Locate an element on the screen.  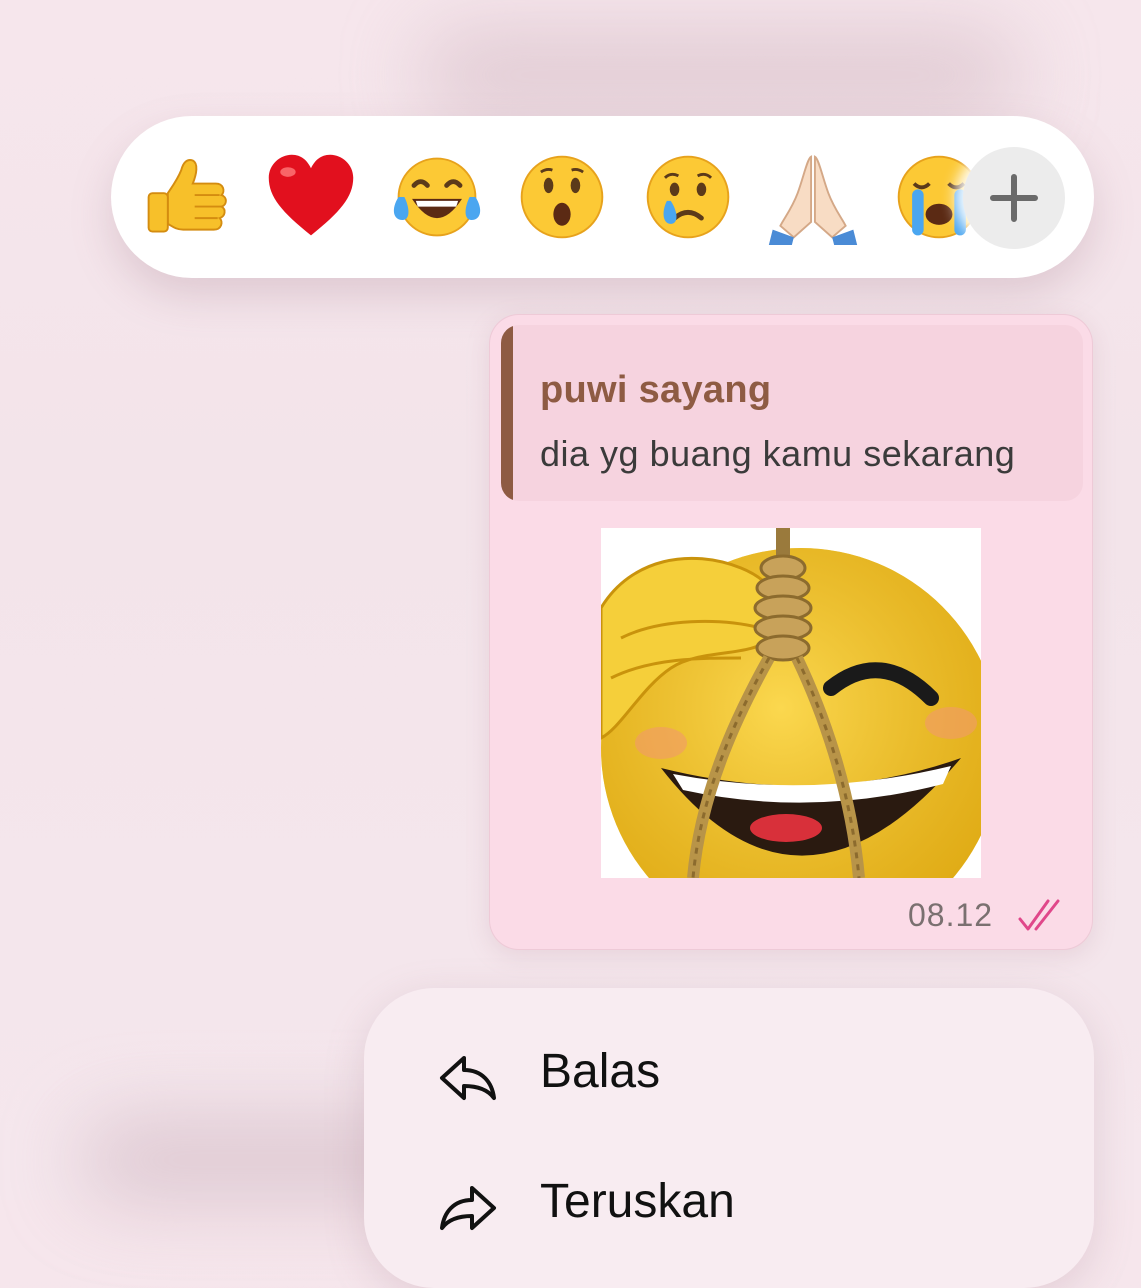
message-time: 08.12 is located at coordinates (951, 915).